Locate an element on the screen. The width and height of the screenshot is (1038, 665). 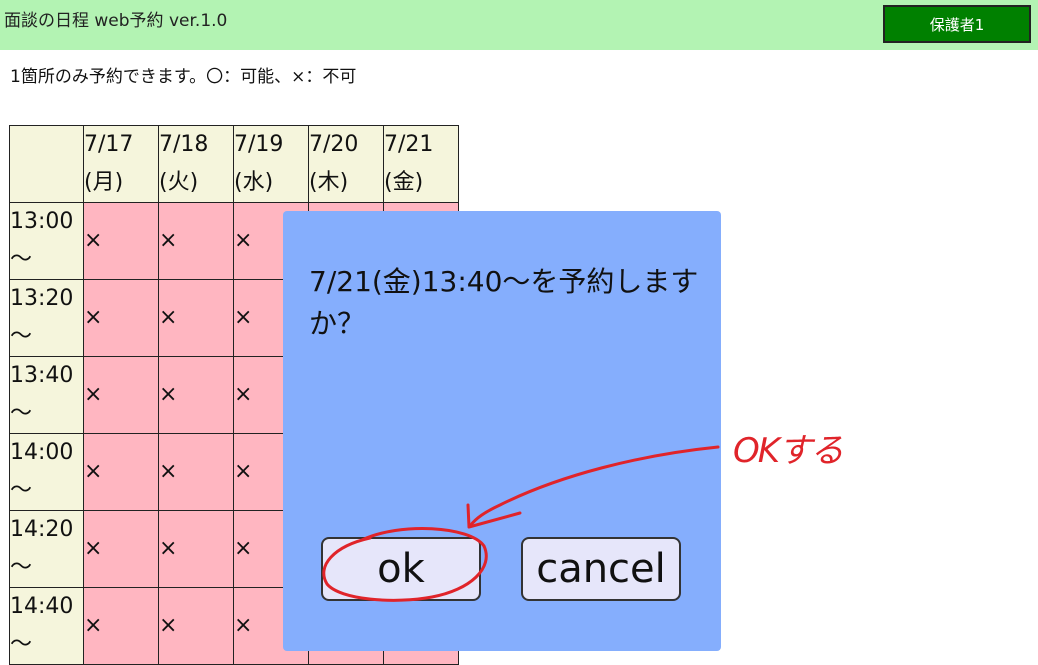
date-header-row: 7/17 (月) 7/18 (火) 7/19 (水) 7/20 (木) 7/21 (金) is located at coordinates (234, 164).